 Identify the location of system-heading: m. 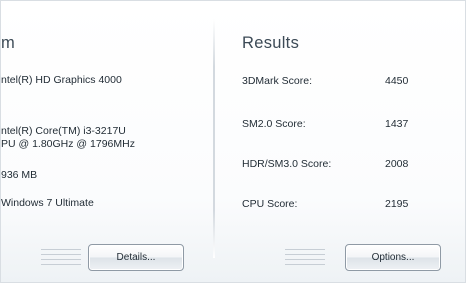
(8, 43).